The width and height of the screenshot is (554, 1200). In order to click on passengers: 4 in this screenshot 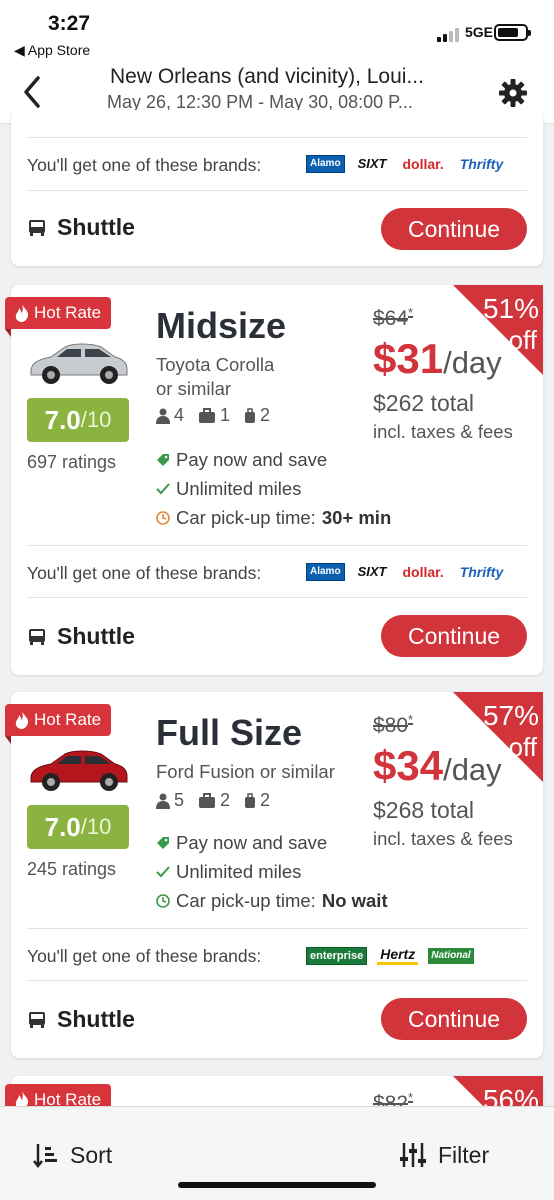, I will do `click(170, 415)`.